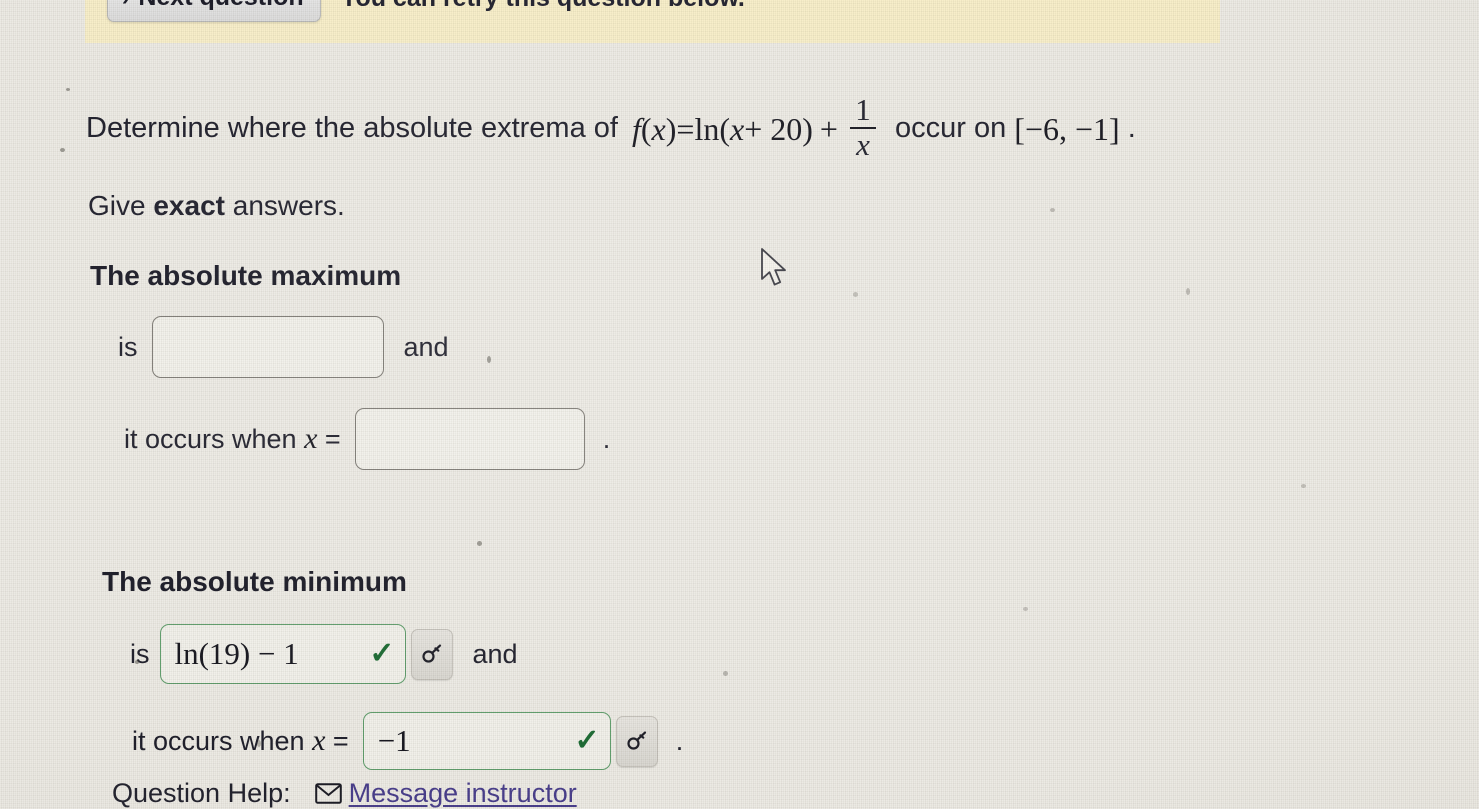  What do you see at coordinates (828, 128) in the screenshot?
I see `formula-plus: +` at bounding box center [828, 128].